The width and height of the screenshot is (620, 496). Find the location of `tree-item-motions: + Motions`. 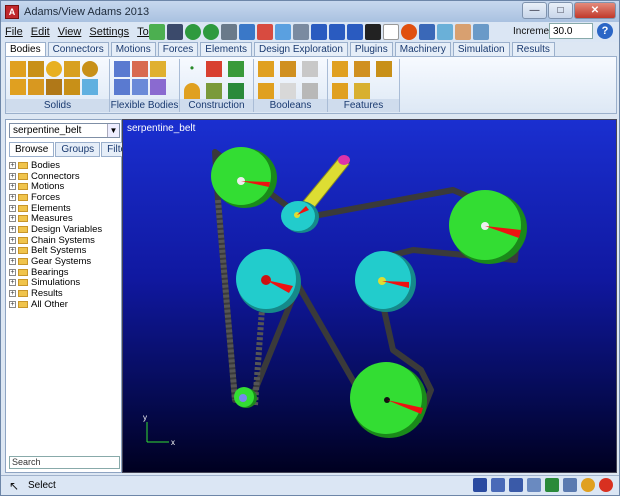

tree-item-motions: + Motions is located at coordinates (64, 186).